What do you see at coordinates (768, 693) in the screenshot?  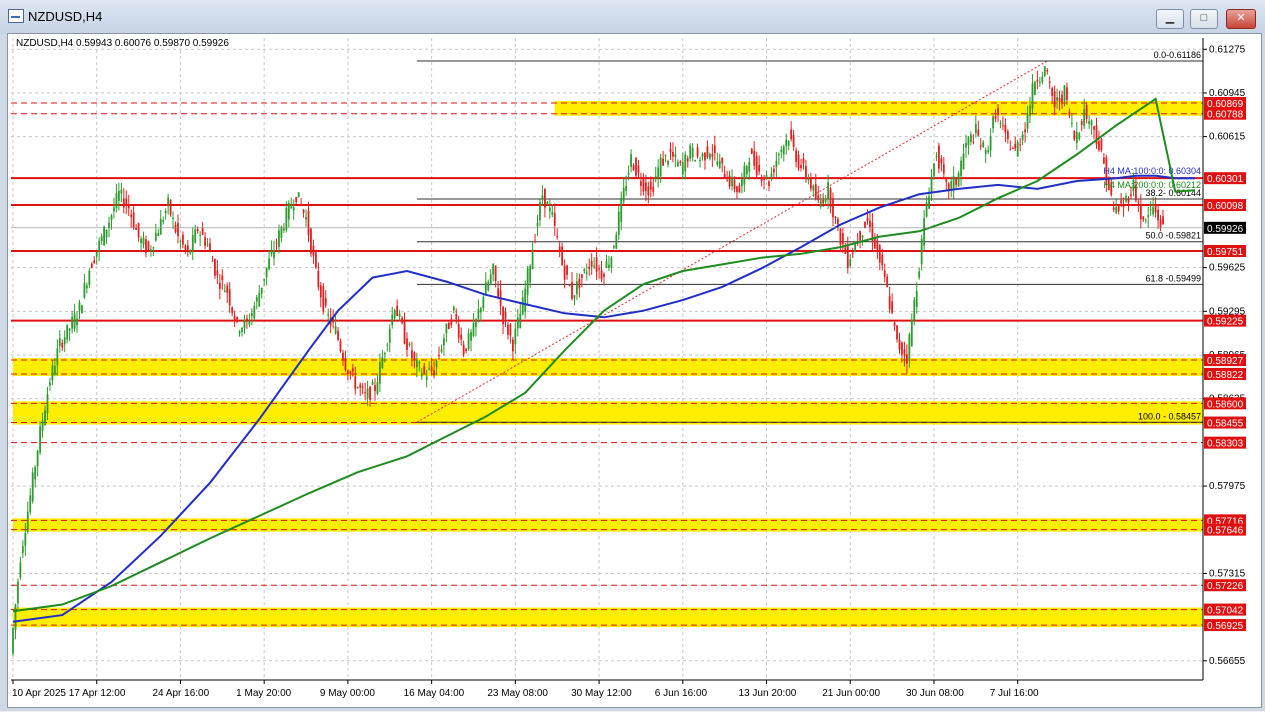 I see `x-tick-label: 13 Jun 20:00` at bounding box center [768, 693].